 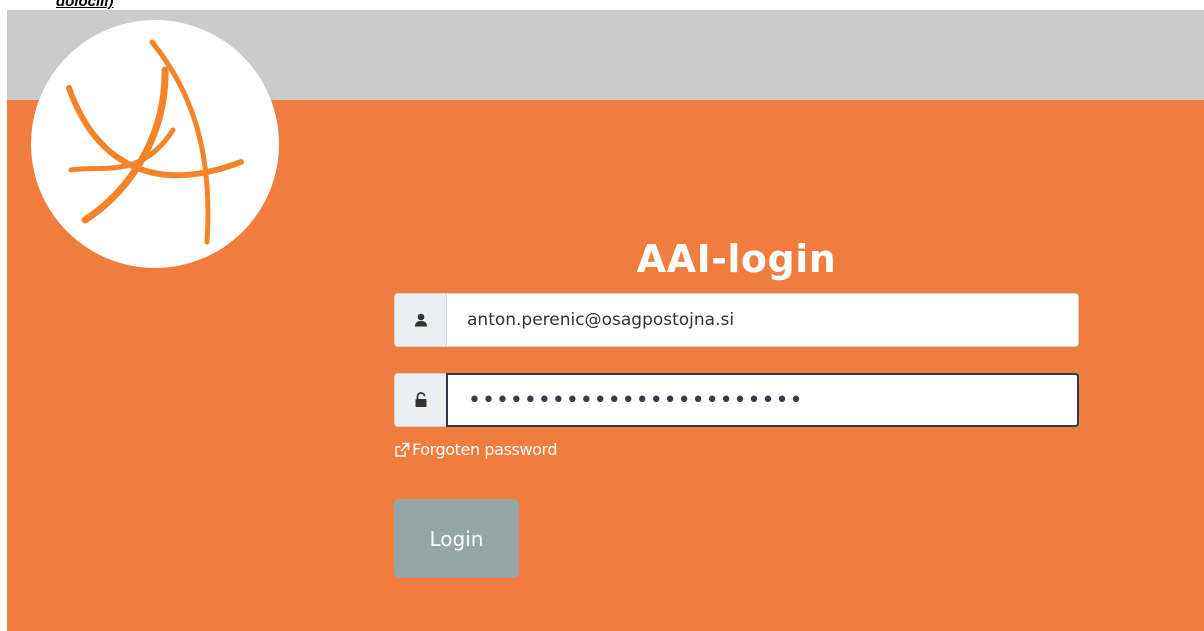 I want to click on document-caption: dolocili), so click(x=85, y=5).